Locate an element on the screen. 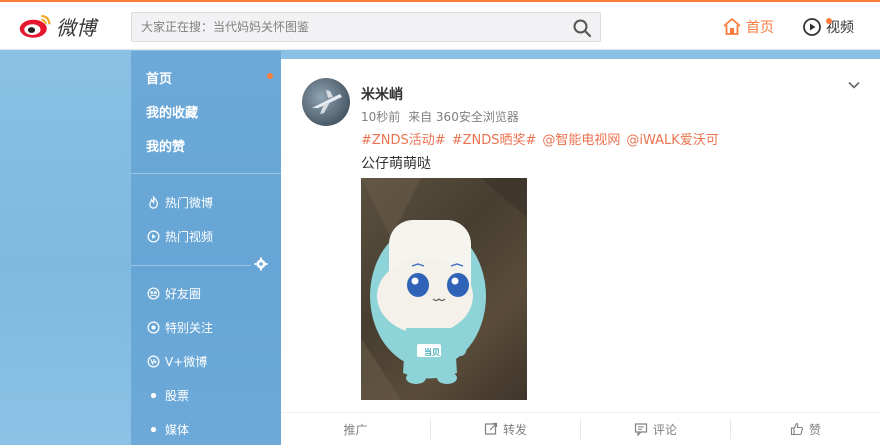 Image resolution: width=880 pixels, height=445 pixels. hashtag-link: #ZNDS活动# is located at coordinates (403, 140).